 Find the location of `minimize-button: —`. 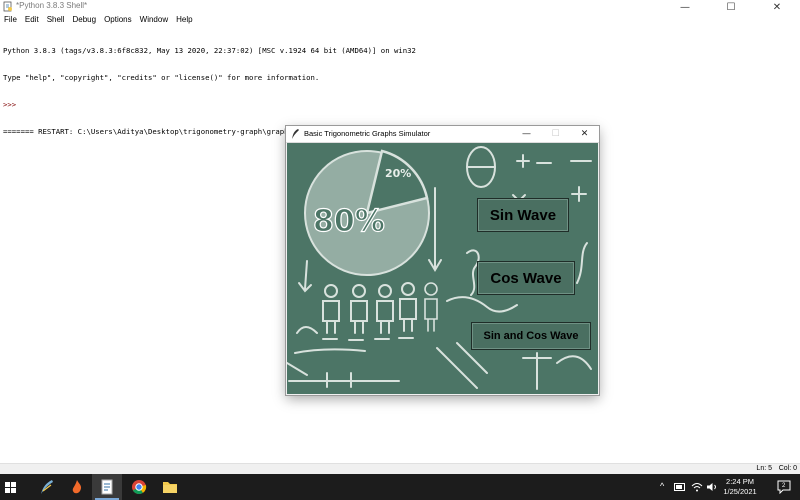

minimize-button: — is located at coordinates (685, 7).